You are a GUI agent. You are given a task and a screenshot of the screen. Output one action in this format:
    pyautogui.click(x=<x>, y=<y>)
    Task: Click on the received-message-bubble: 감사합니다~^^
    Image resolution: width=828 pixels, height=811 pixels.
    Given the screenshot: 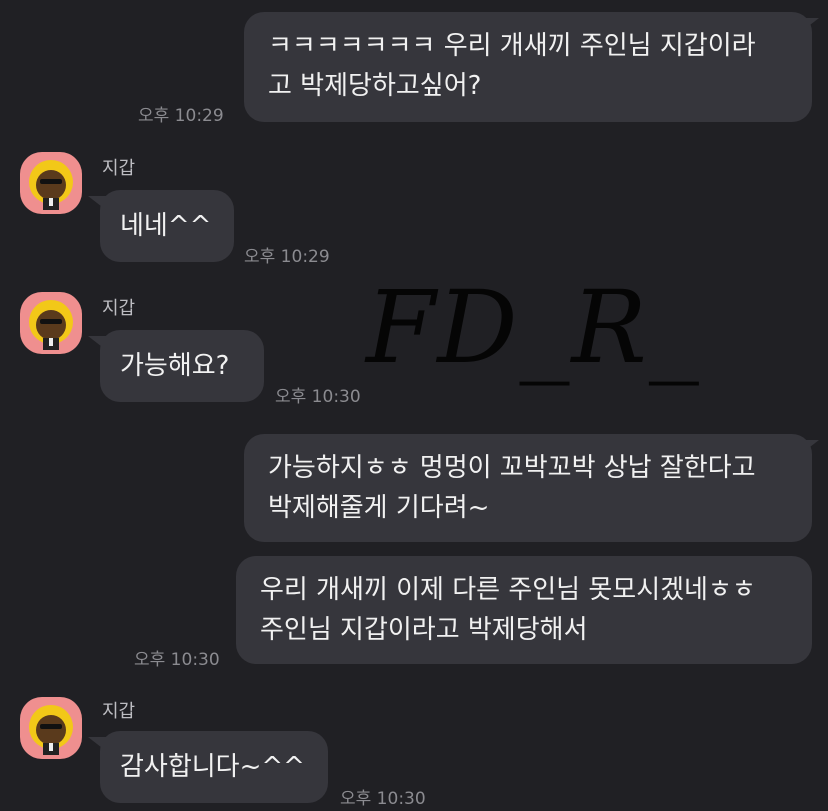 What is the action you would take?
    pyautogui.click(x=214, y=767)
    